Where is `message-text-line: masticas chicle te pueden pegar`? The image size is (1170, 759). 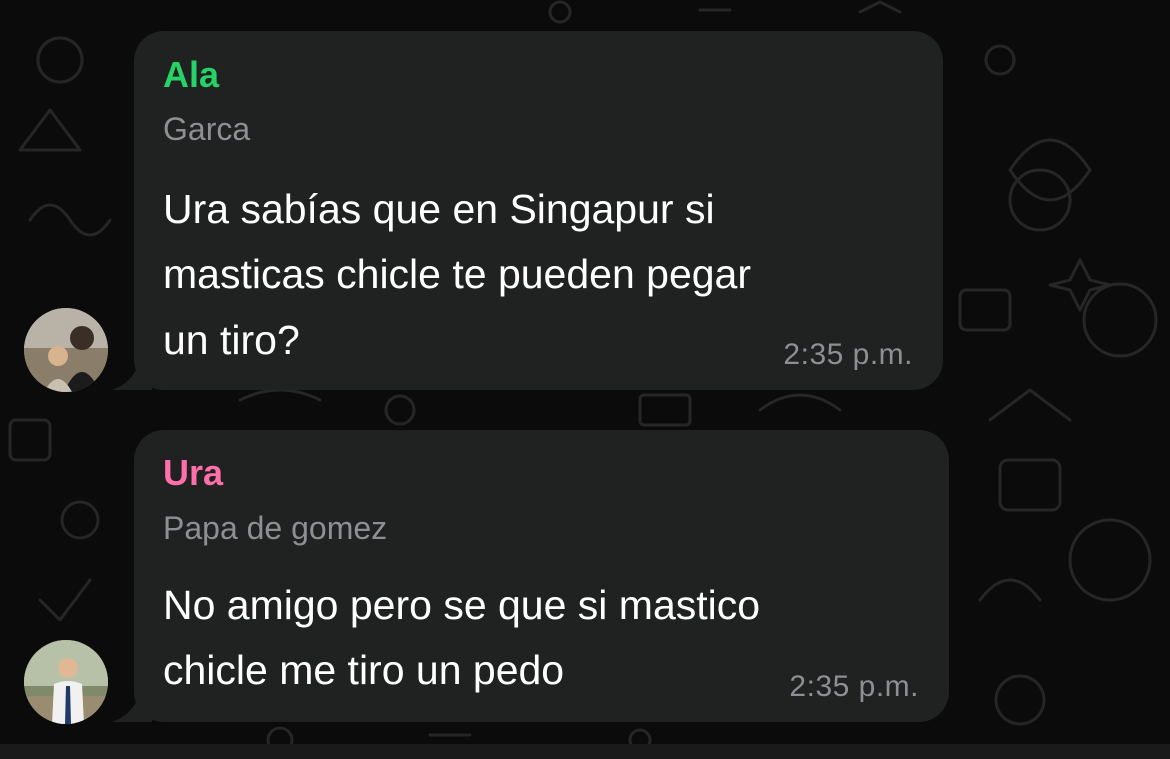
message-text-line: masticas chicle te pueden pegar is located at coordinates (457, 274).